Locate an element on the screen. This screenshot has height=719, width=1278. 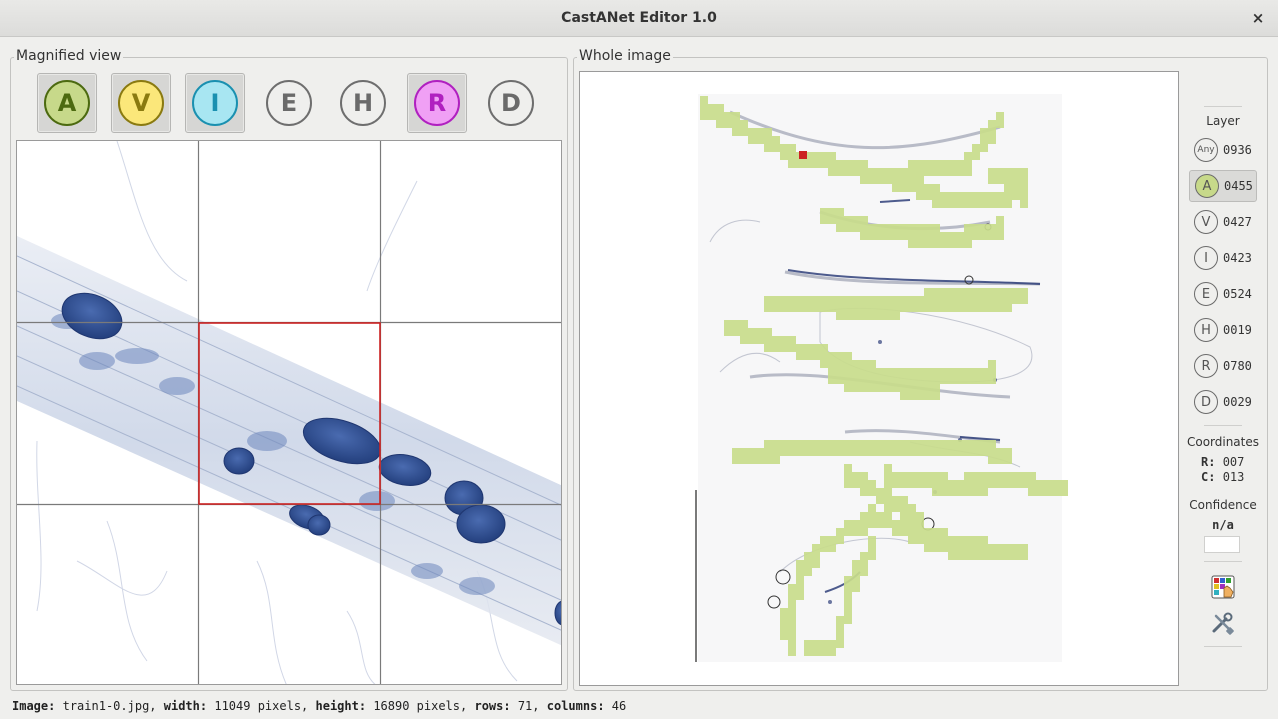
layer-row-i: I 0423 is located at coordinates (1223, 258).